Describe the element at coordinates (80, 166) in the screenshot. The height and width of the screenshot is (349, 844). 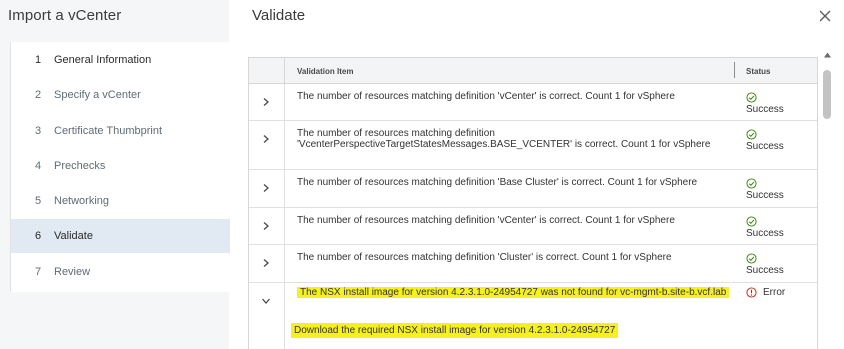
I see `step-label: Prechecks` at that location.